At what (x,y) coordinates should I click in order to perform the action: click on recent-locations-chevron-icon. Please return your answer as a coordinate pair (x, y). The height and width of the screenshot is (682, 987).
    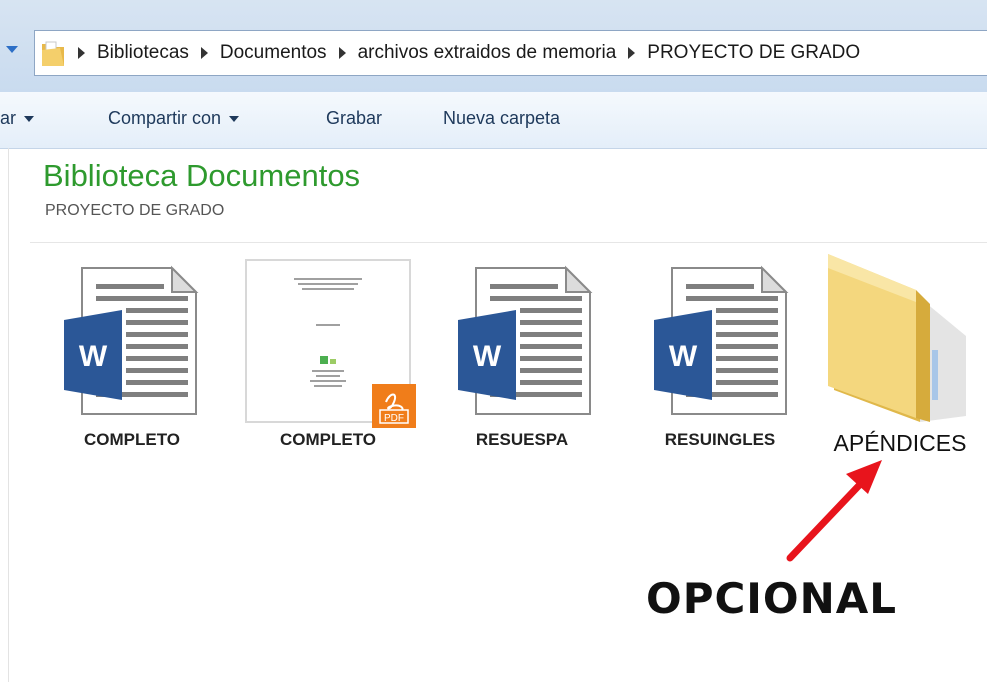
    Looking at the image, I should click on (12, 49).